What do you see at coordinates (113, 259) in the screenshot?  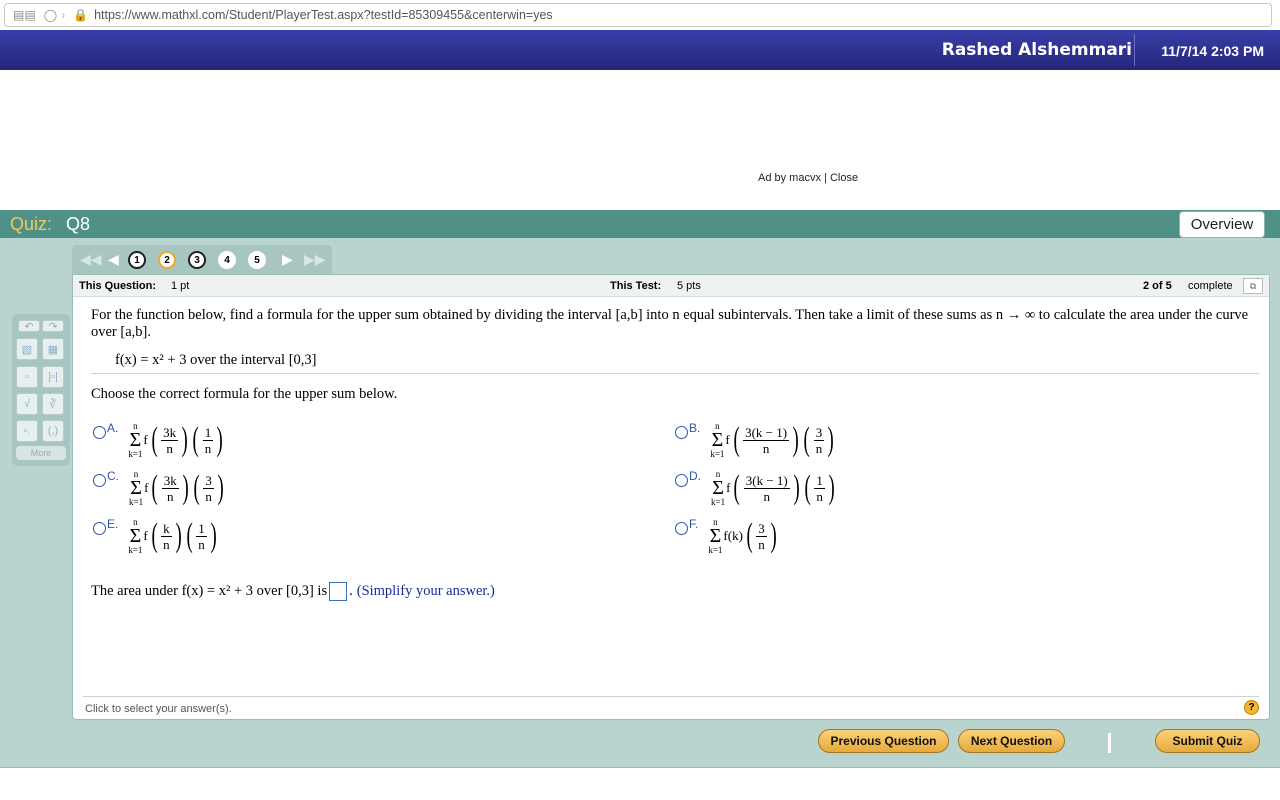 I see `previous-question-icon: ◀` at bounding box center [113, 259].